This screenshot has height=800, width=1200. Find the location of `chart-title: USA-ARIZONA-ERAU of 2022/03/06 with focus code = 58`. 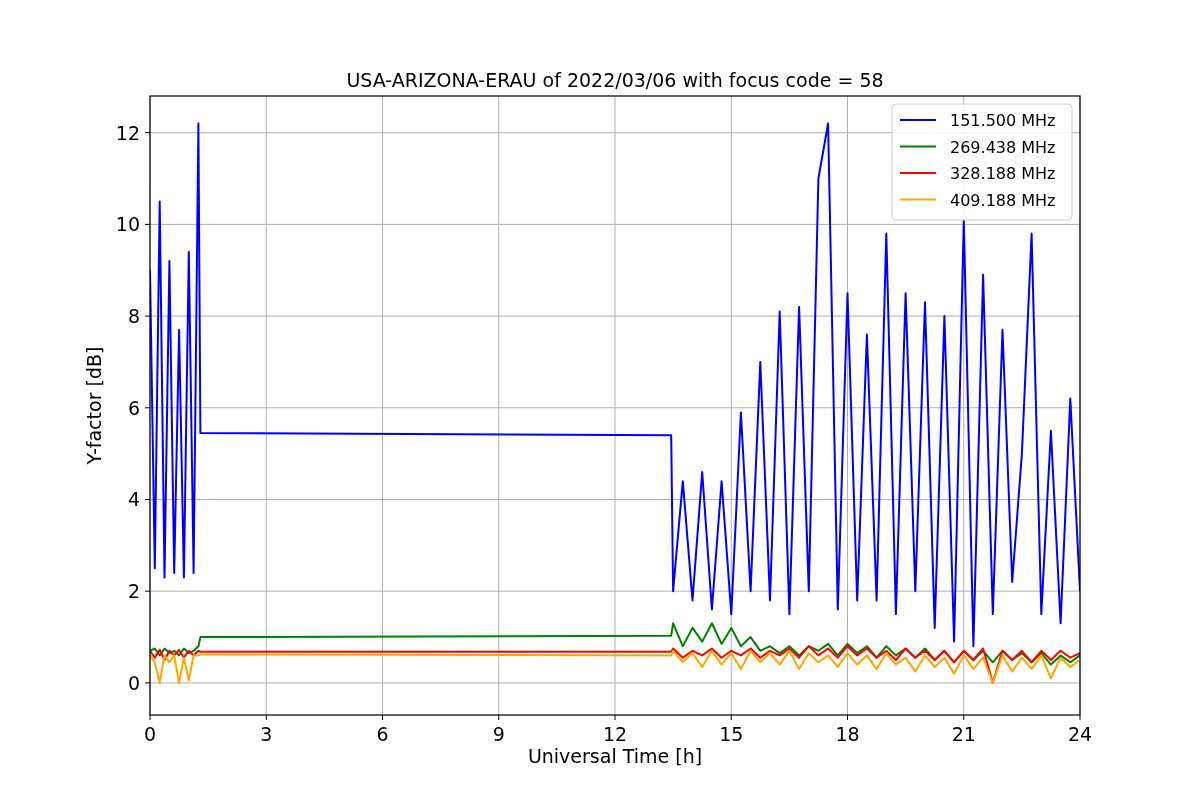

chart-title: USA-ARIZONA-ERAU of 2022/03/06 with focus code = 58 is located at coordinates (615, 80).